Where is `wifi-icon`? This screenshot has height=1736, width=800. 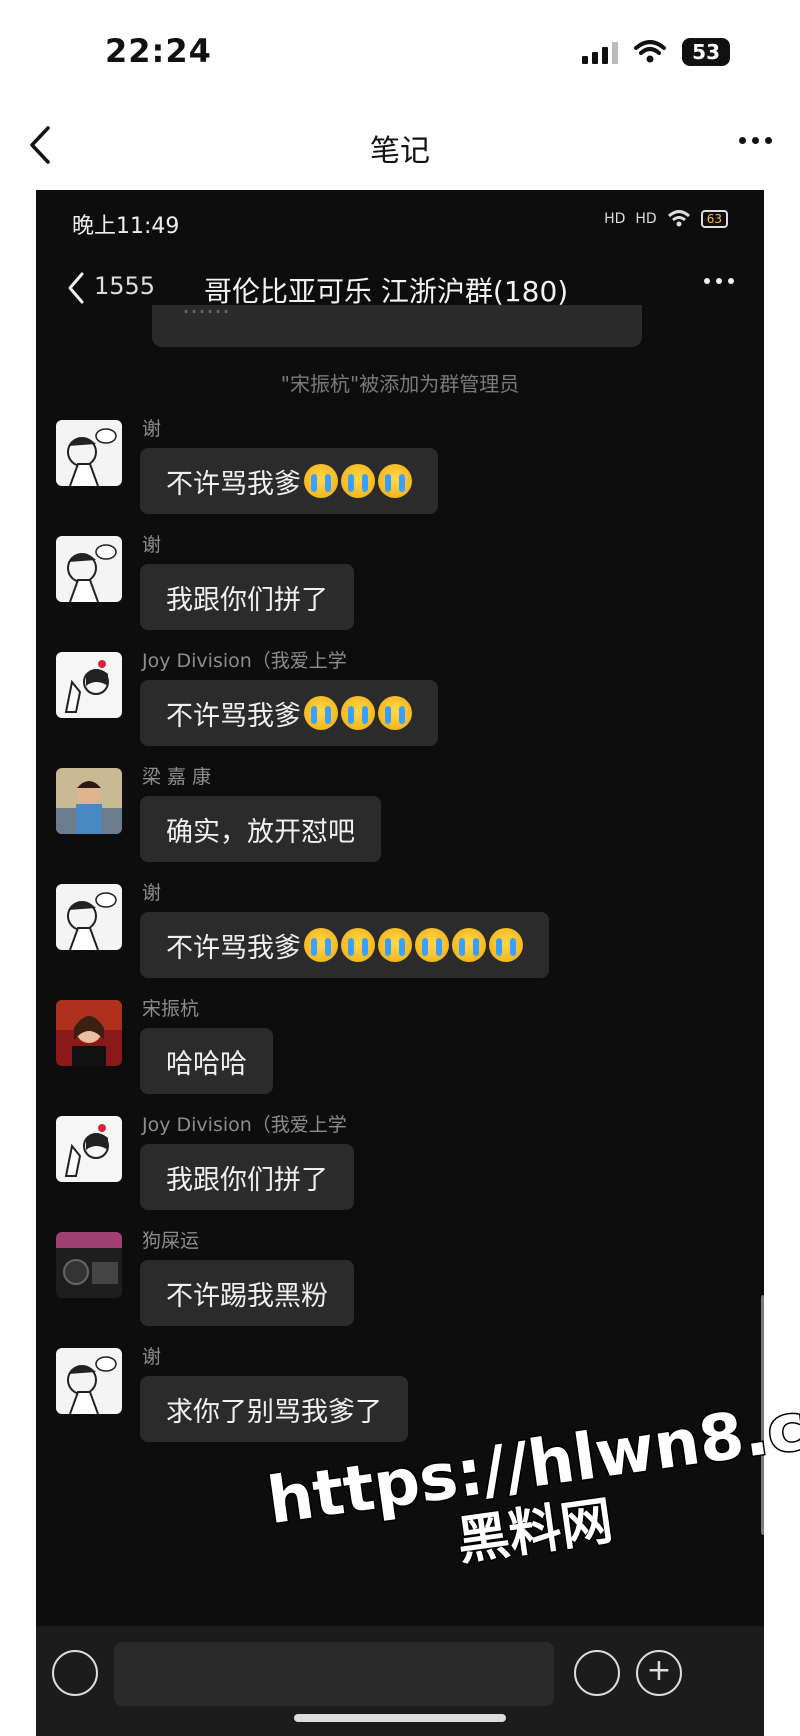 wifi-icon is located at coordinates (650, 51).